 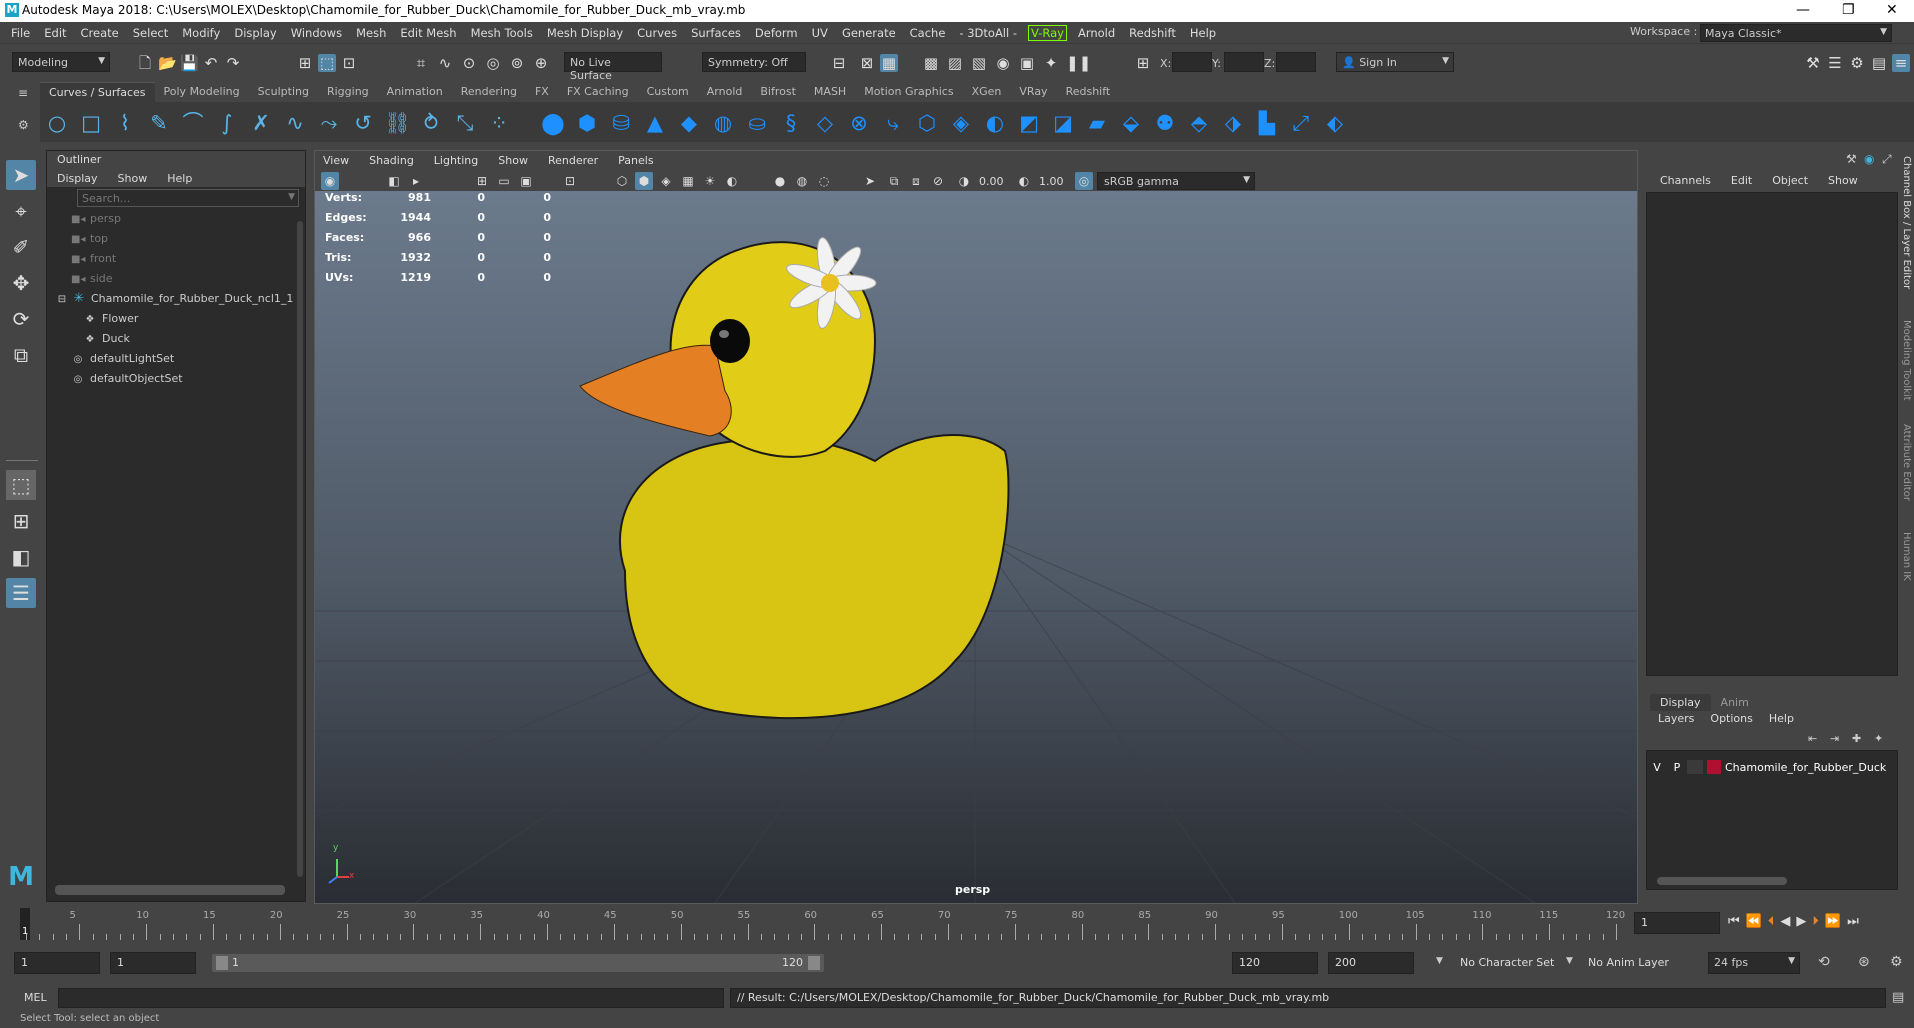 I want to click on shelf-tab-animation: Animation, so click(x=415, y=92).